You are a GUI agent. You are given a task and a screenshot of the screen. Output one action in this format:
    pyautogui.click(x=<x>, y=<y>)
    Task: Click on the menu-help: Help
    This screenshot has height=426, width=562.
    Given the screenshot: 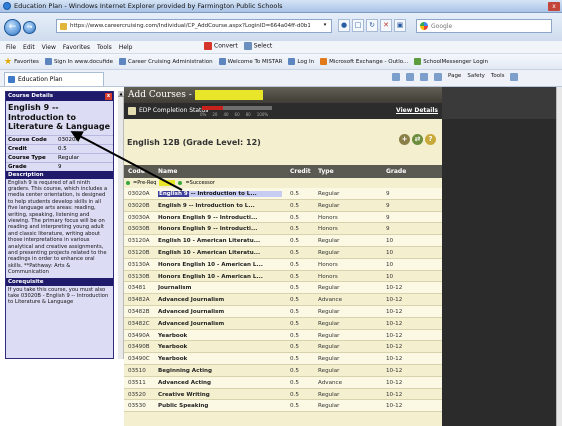 What is the action you would take?
    pyautogui.click(x=126, y=47)
    